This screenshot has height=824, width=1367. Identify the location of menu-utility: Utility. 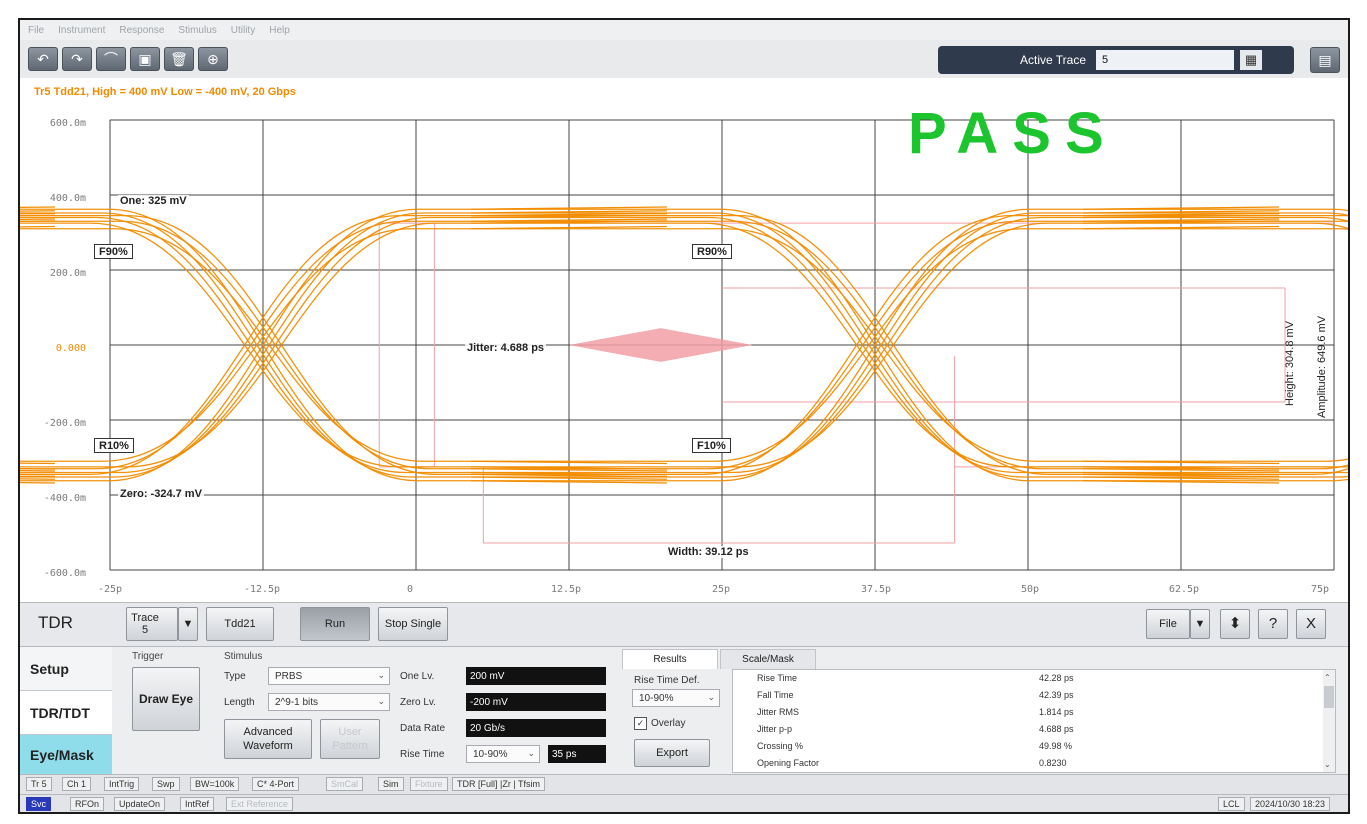
(243, 30).